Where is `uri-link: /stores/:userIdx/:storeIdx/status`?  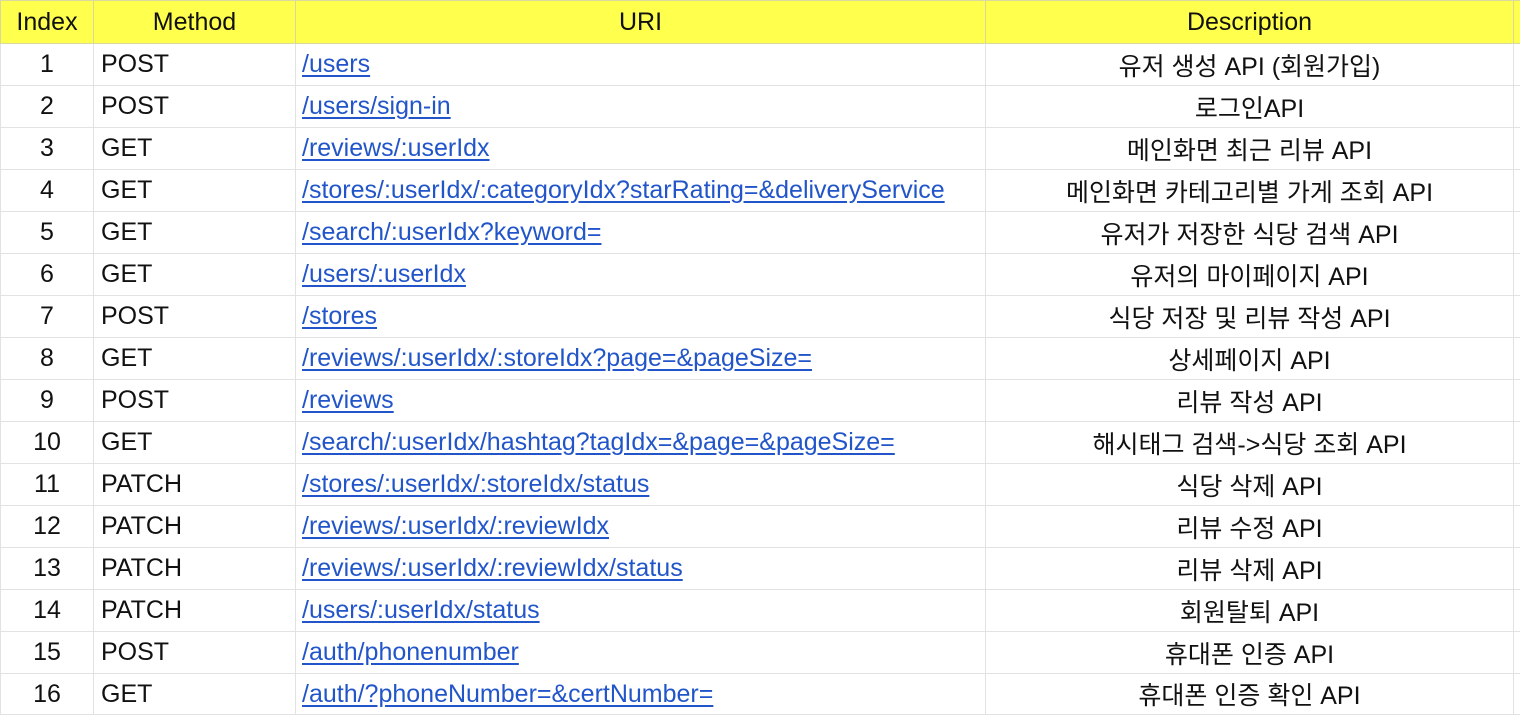
uri-link: /stores/:userIdx/:storeIdx/status is located at coordinates (475, 484).